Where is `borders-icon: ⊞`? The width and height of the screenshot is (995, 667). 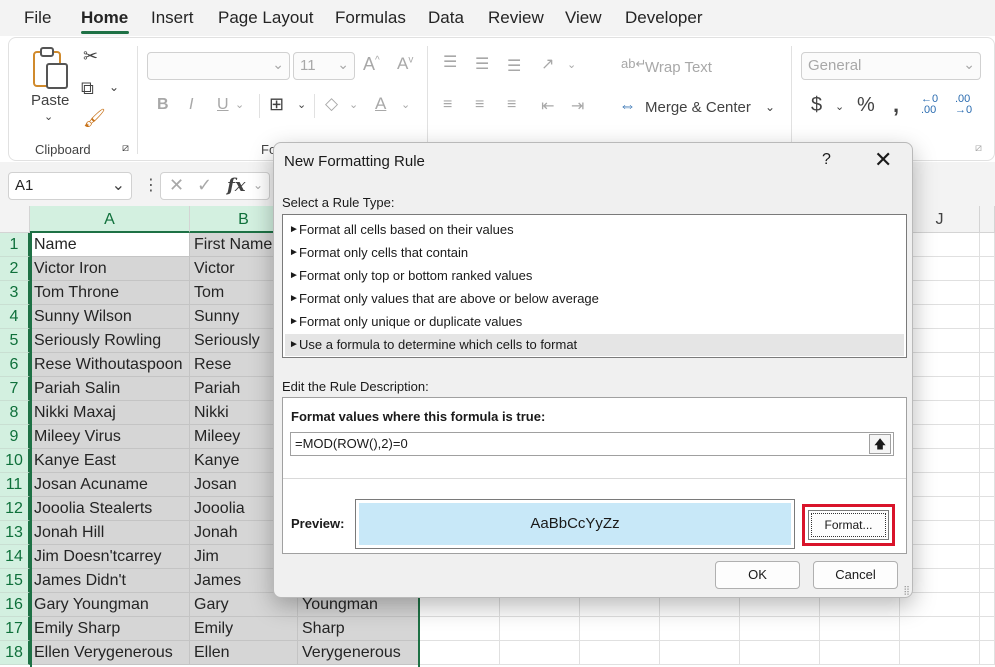
borders-icon: ⊞ is located at coordinates (276, 104).